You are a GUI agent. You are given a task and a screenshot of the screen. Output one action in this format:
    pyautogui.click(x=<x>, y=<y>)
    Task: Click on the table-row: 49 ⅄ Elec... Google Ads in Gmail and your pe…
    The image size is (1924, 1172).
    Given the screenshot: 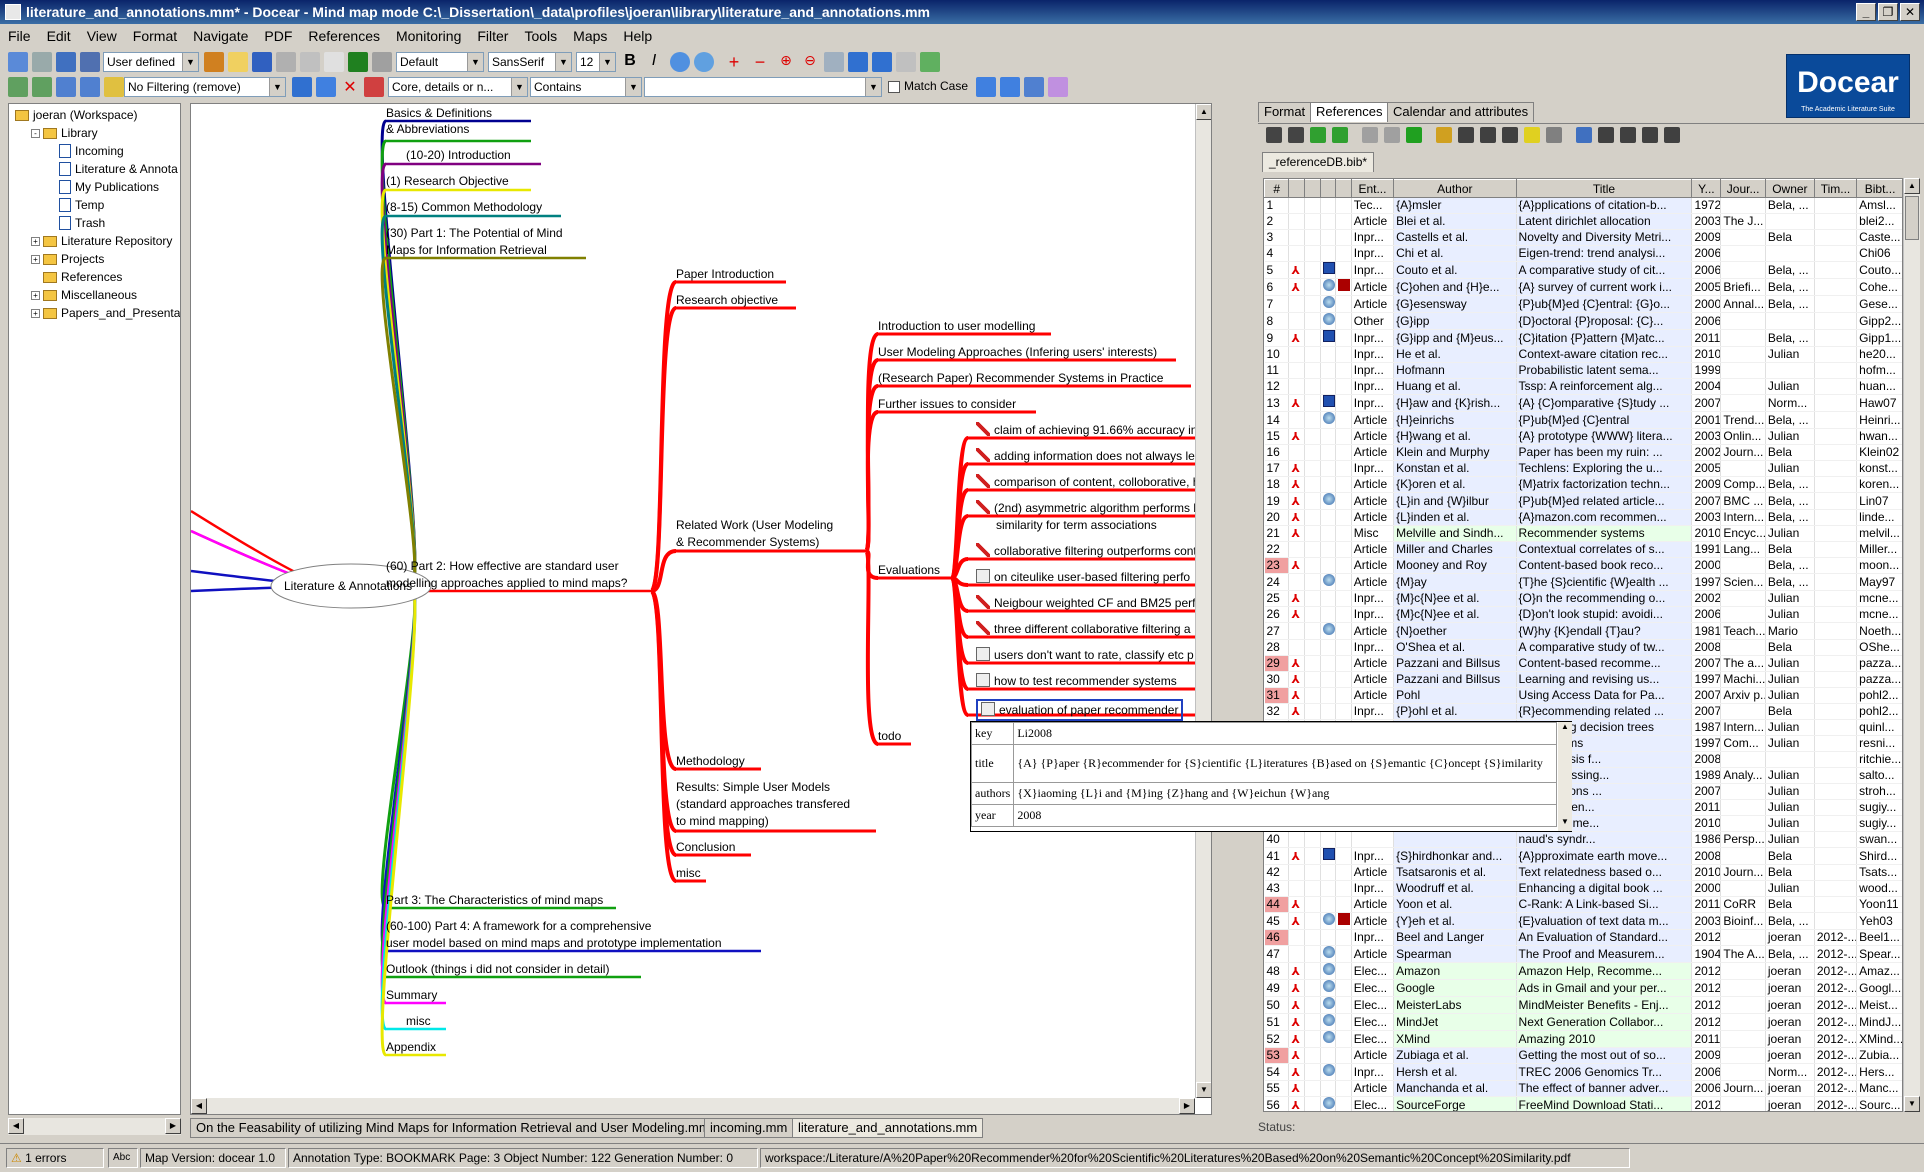 What is the action you would take?
    pyautogui.click(x=1583, y=988)
    